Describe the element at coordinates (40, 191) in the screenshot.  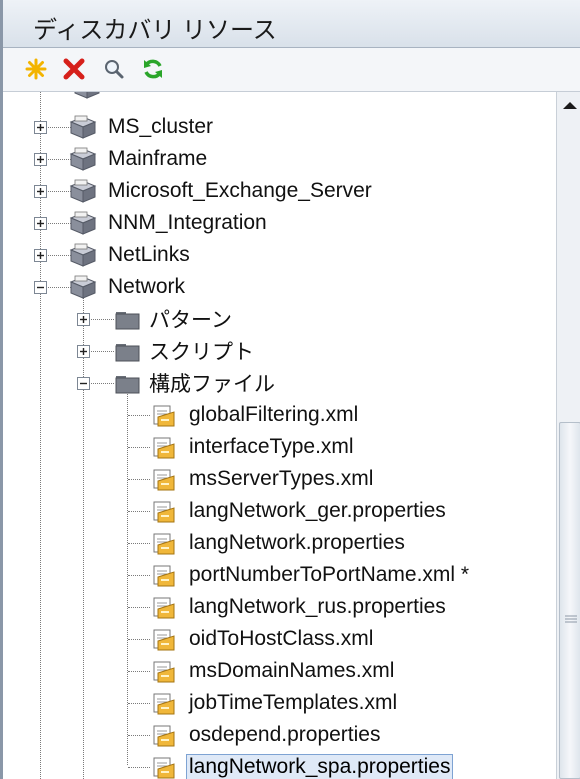
I see `expander-microsoft_exchange_server` at that location.